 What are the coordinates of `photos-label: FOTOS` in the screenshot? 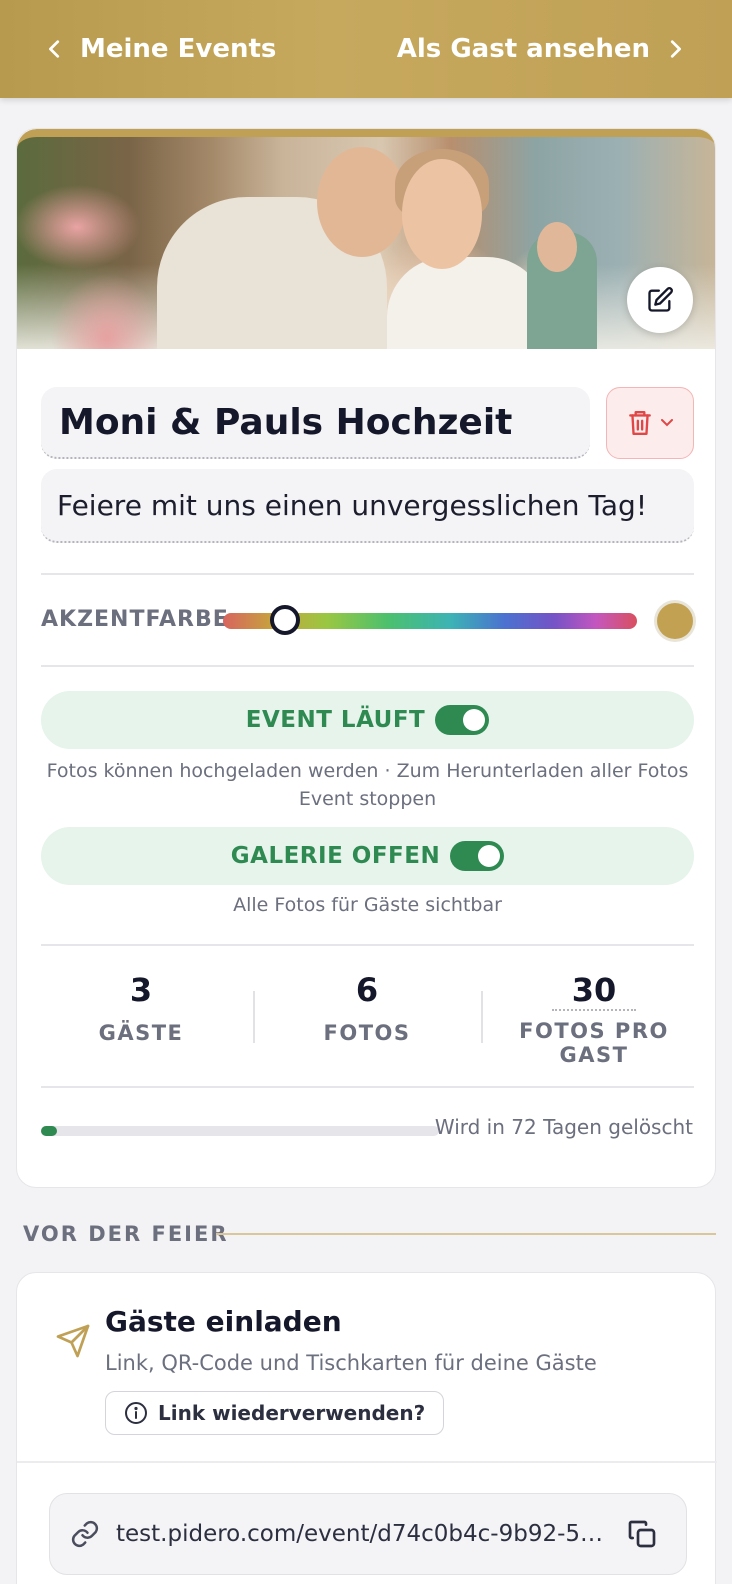 It's located at (367, 1033).